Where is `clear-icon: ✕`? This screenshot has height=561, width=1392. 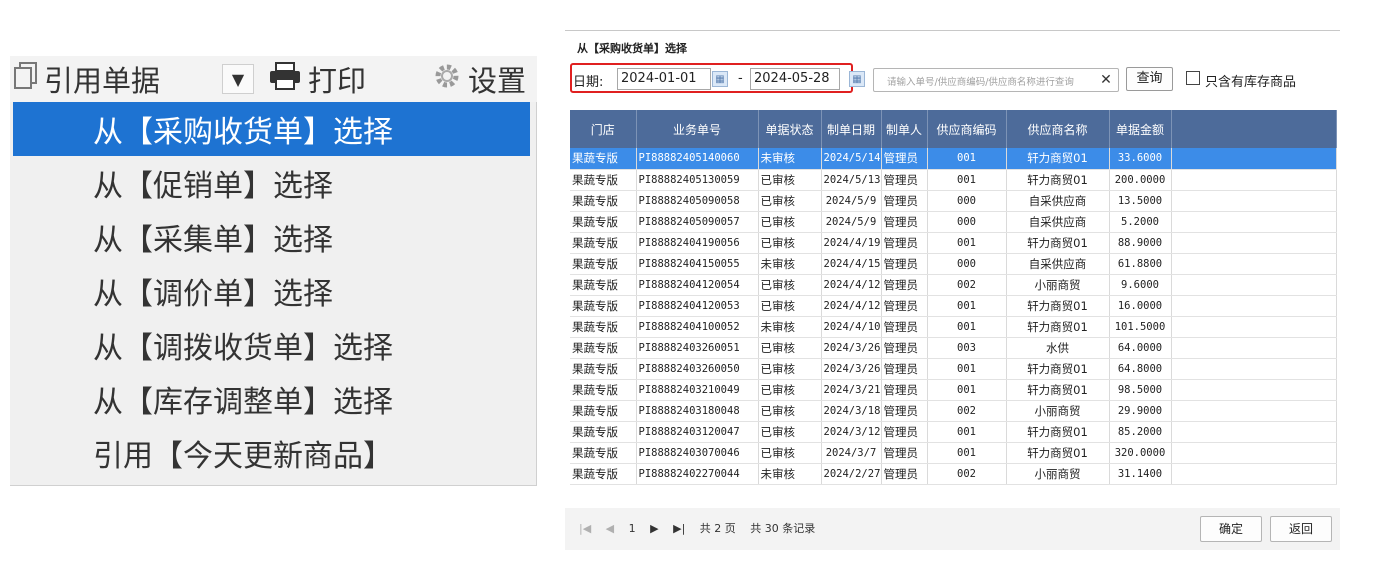
clear-icon: ✕ is located at coordinates (1106, 80).